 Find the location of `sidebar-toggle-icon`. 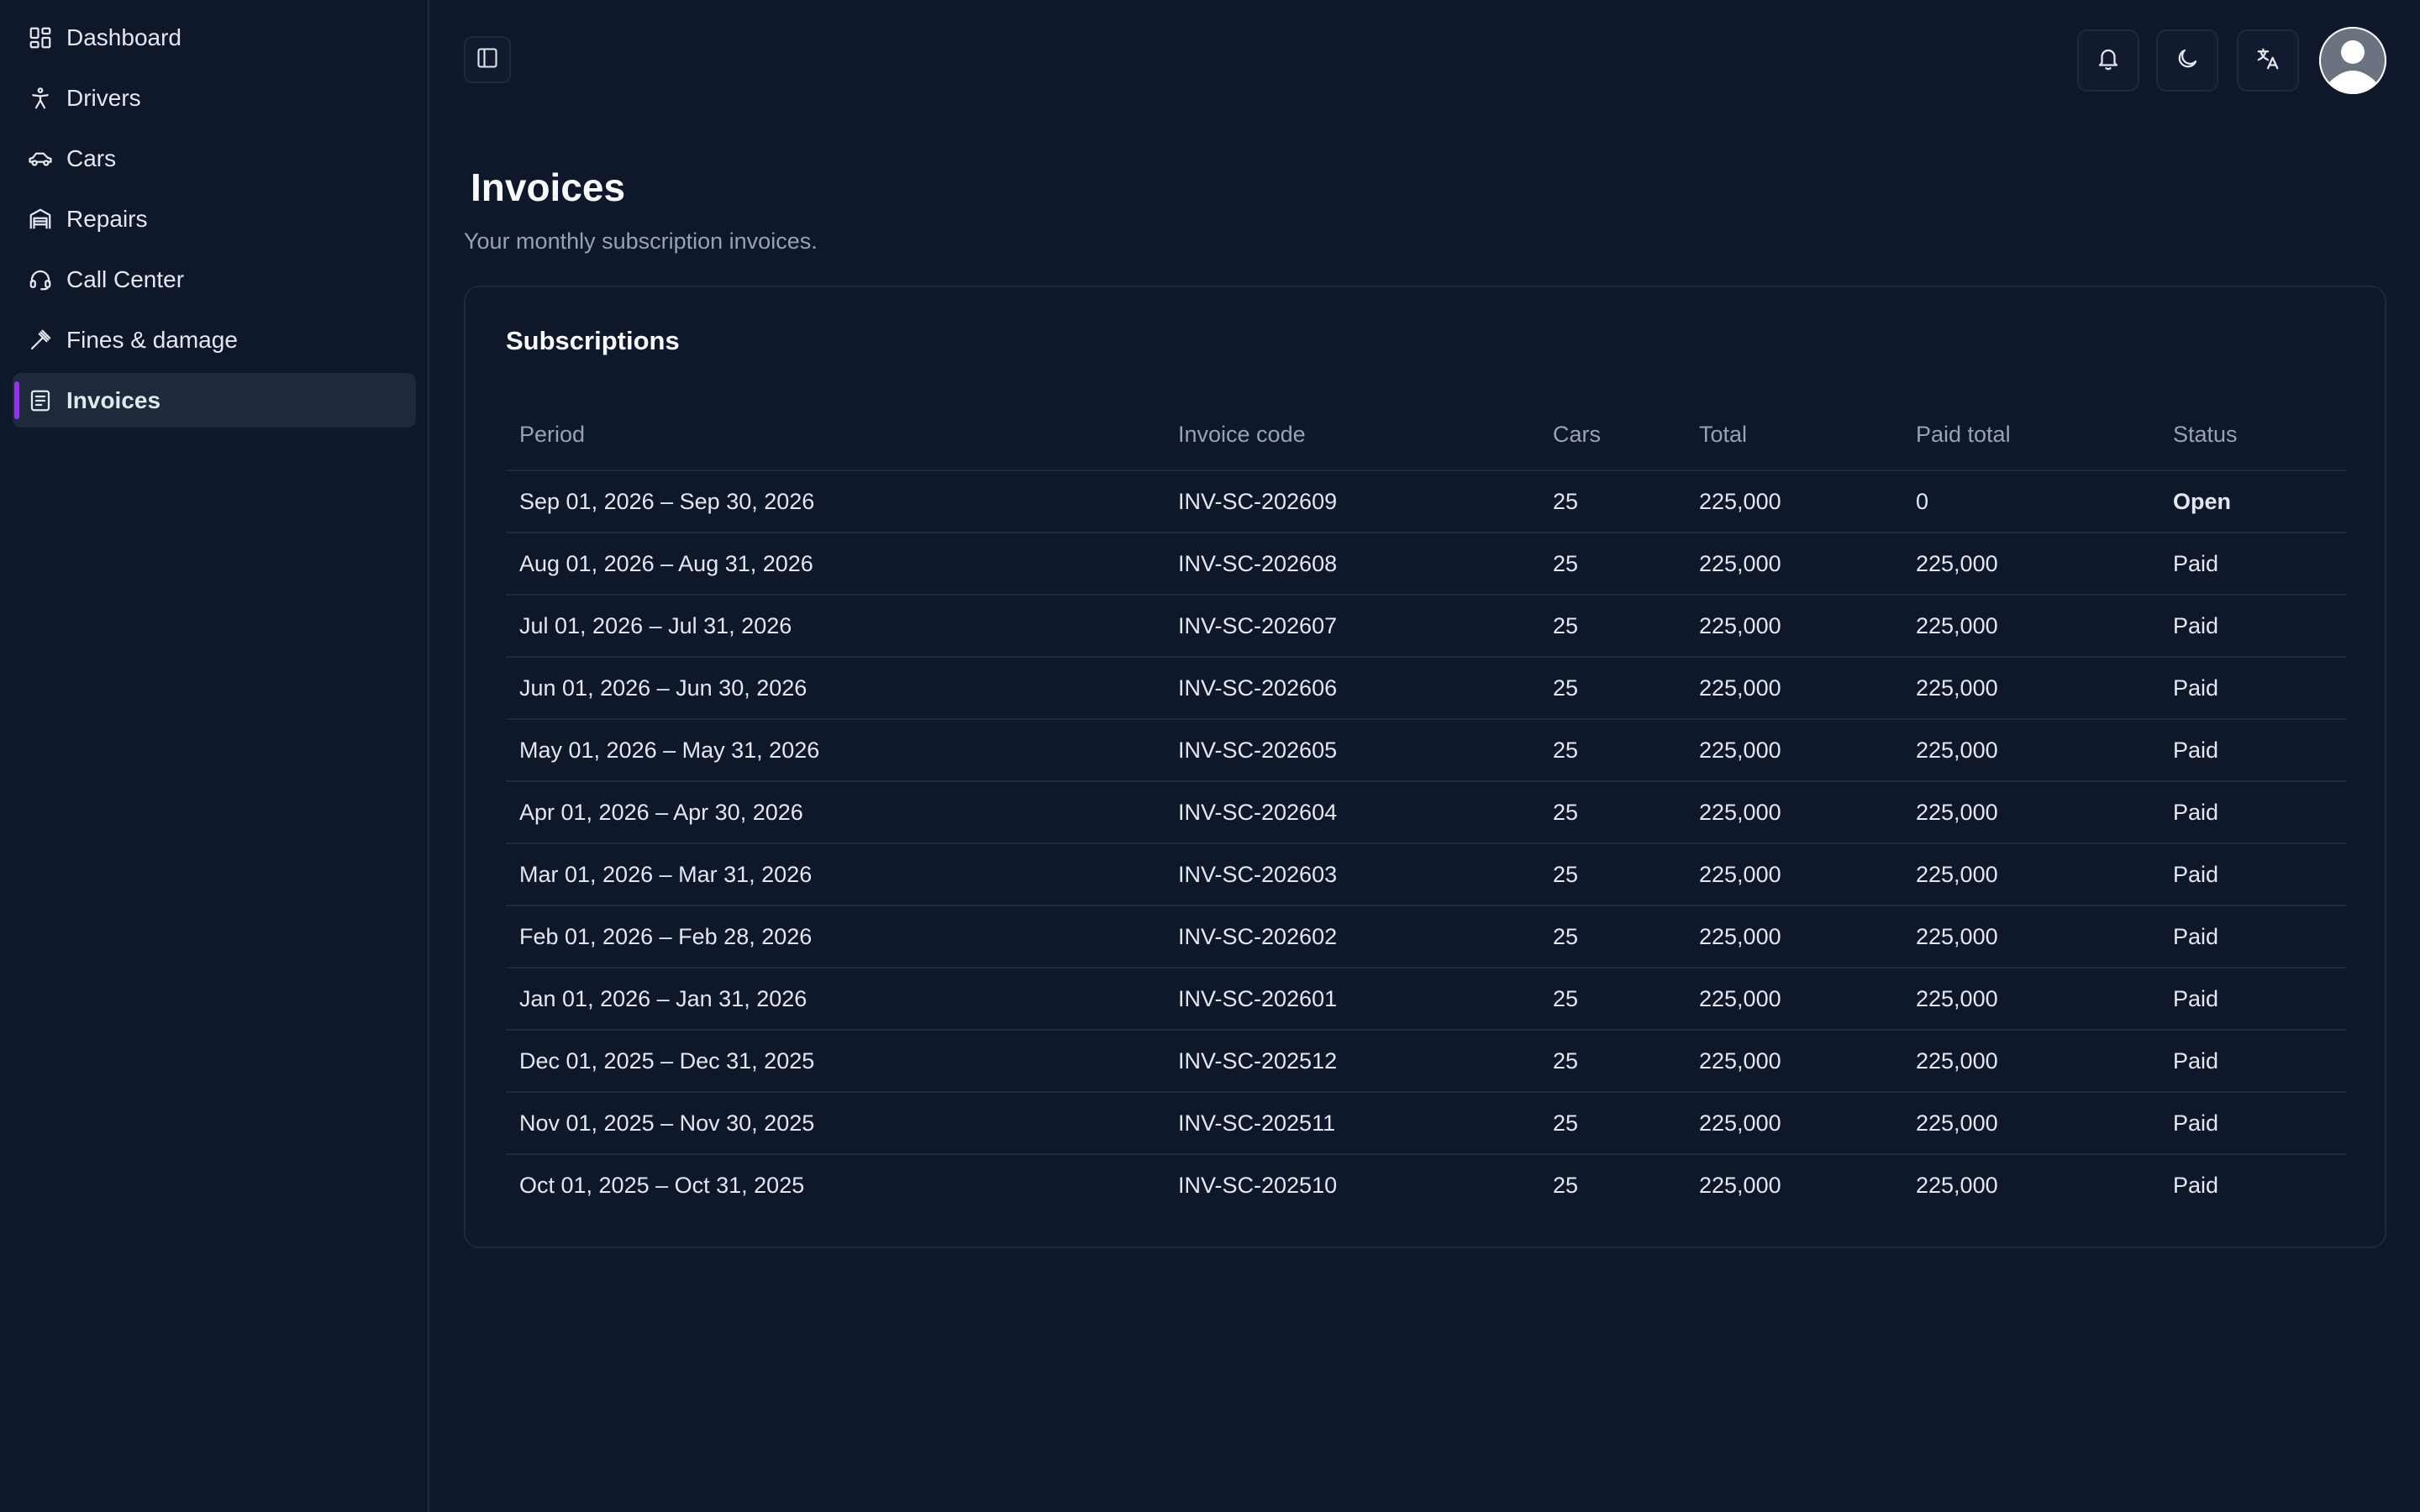

sidebar-toggle-icon is located at coordinates (487, 60).